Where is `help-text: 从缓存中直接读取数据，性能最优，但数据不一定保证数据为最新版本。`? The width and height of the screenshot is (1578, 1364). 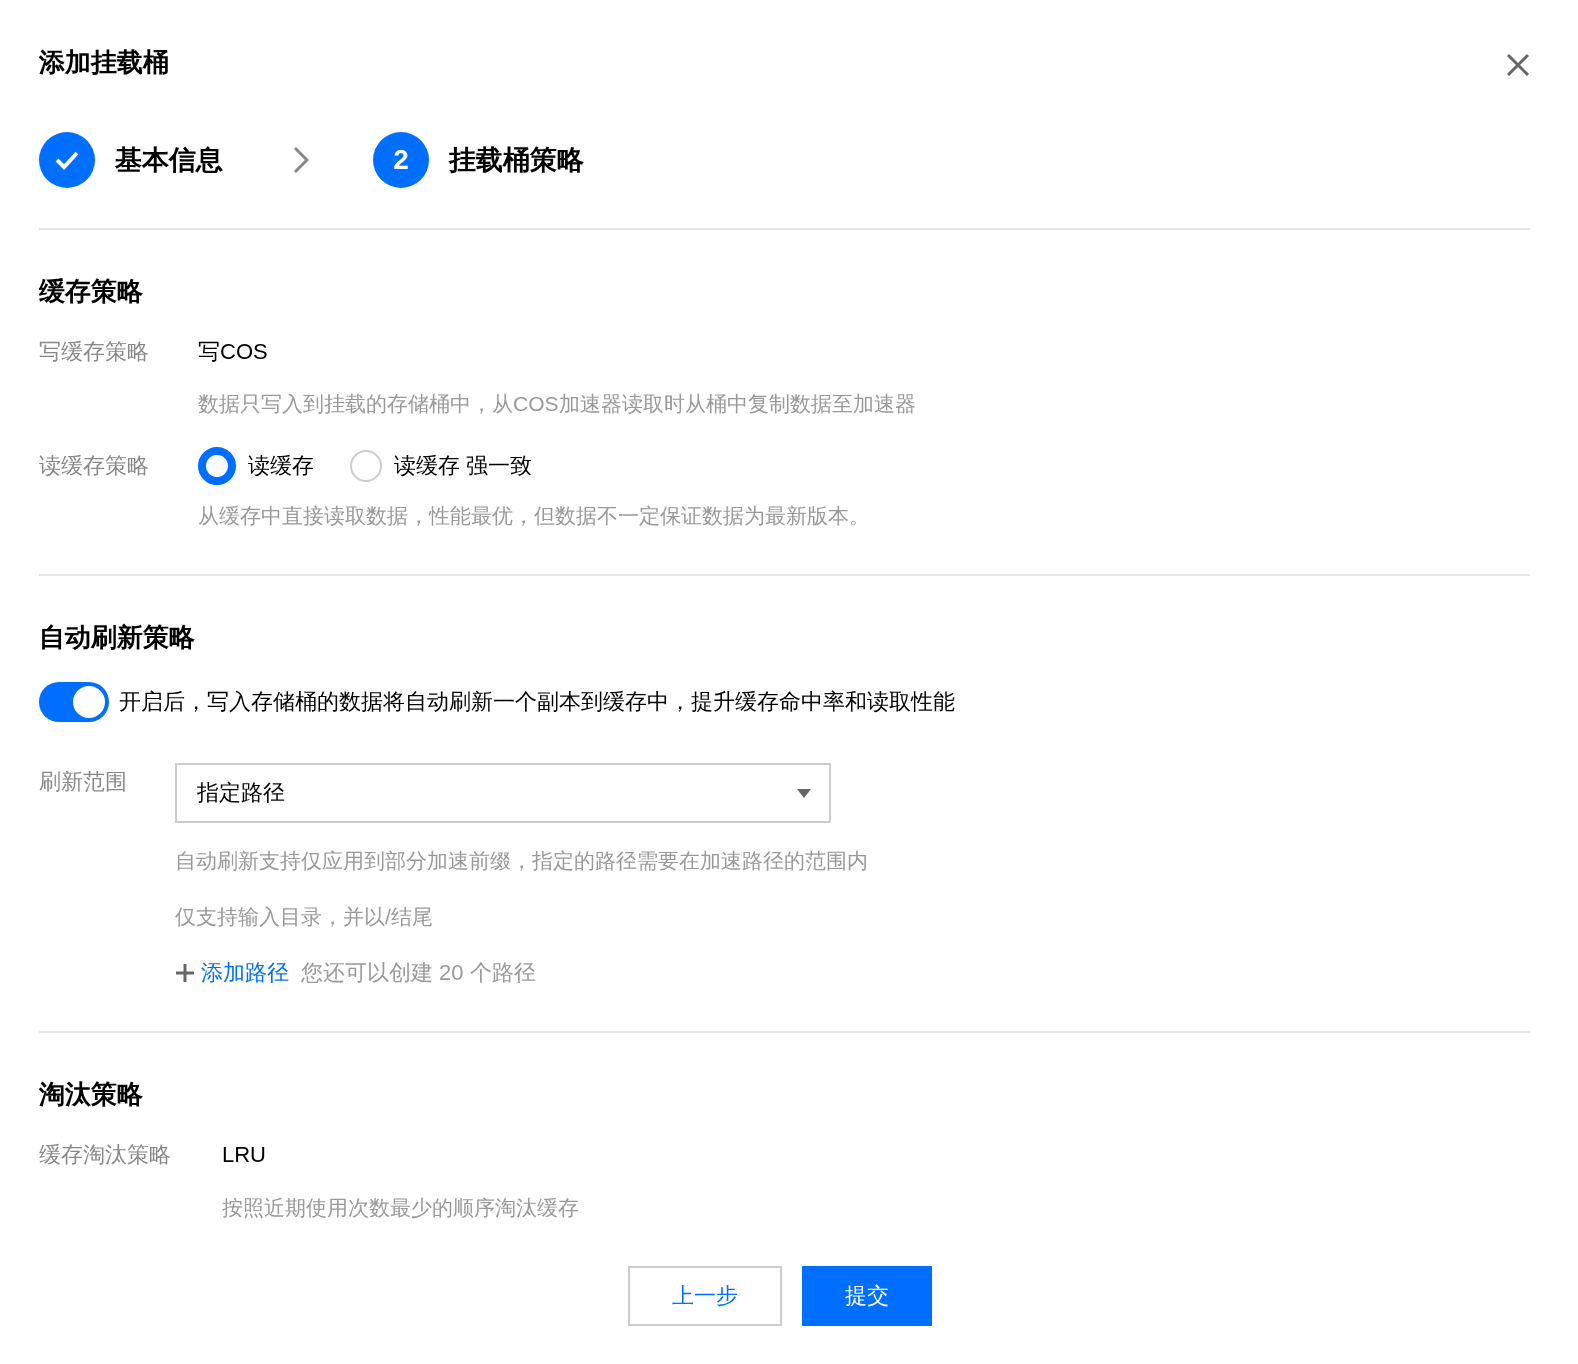
help-text: 从缓存中直接读取数据，性能最优，但数据不一定保证数据为最新版本。 is located at coordinates (534, 516).